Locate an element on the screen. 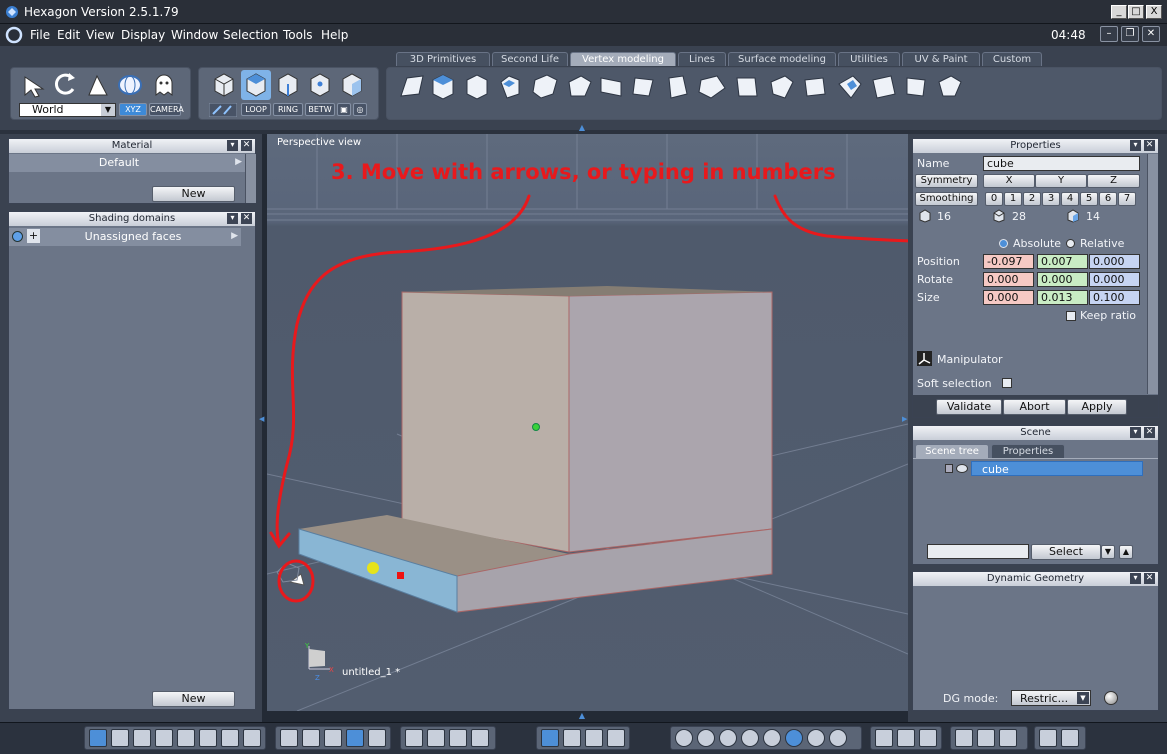  dg-mode-dropdown: Restric... ▼ is located at coordinates (1051, 698).